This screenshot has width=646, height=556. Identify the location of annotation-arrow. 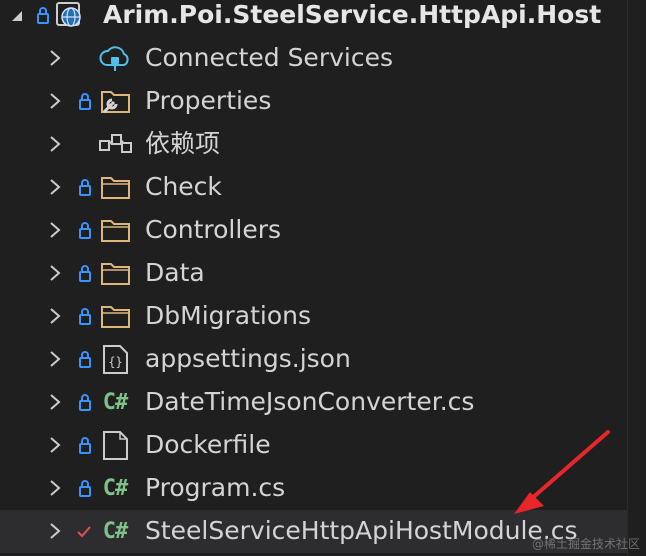
(562, 472).